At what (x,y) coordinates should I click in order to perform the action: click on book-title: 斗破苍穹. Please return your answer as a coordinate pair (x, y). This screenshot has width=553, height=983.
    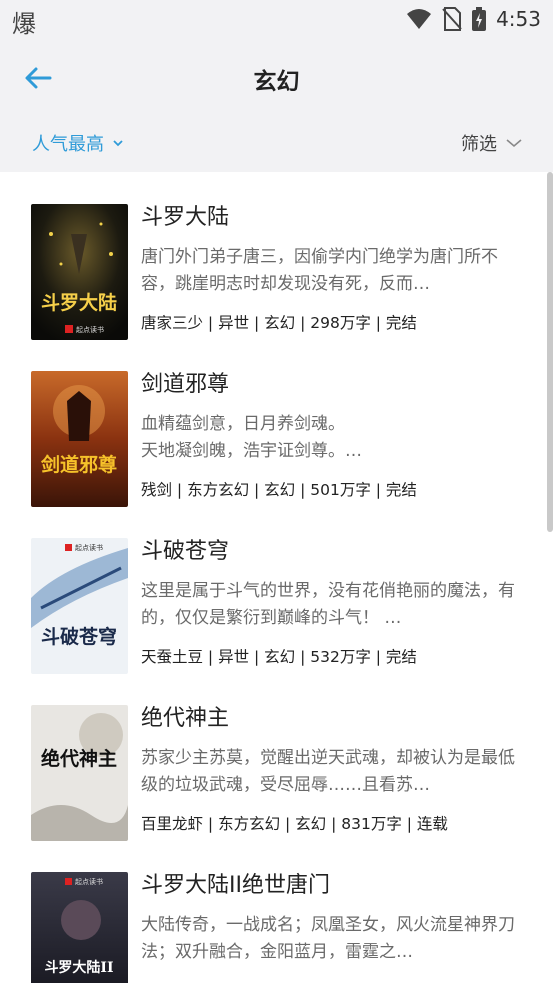
    Looking at the image, I should click on (185, 551).